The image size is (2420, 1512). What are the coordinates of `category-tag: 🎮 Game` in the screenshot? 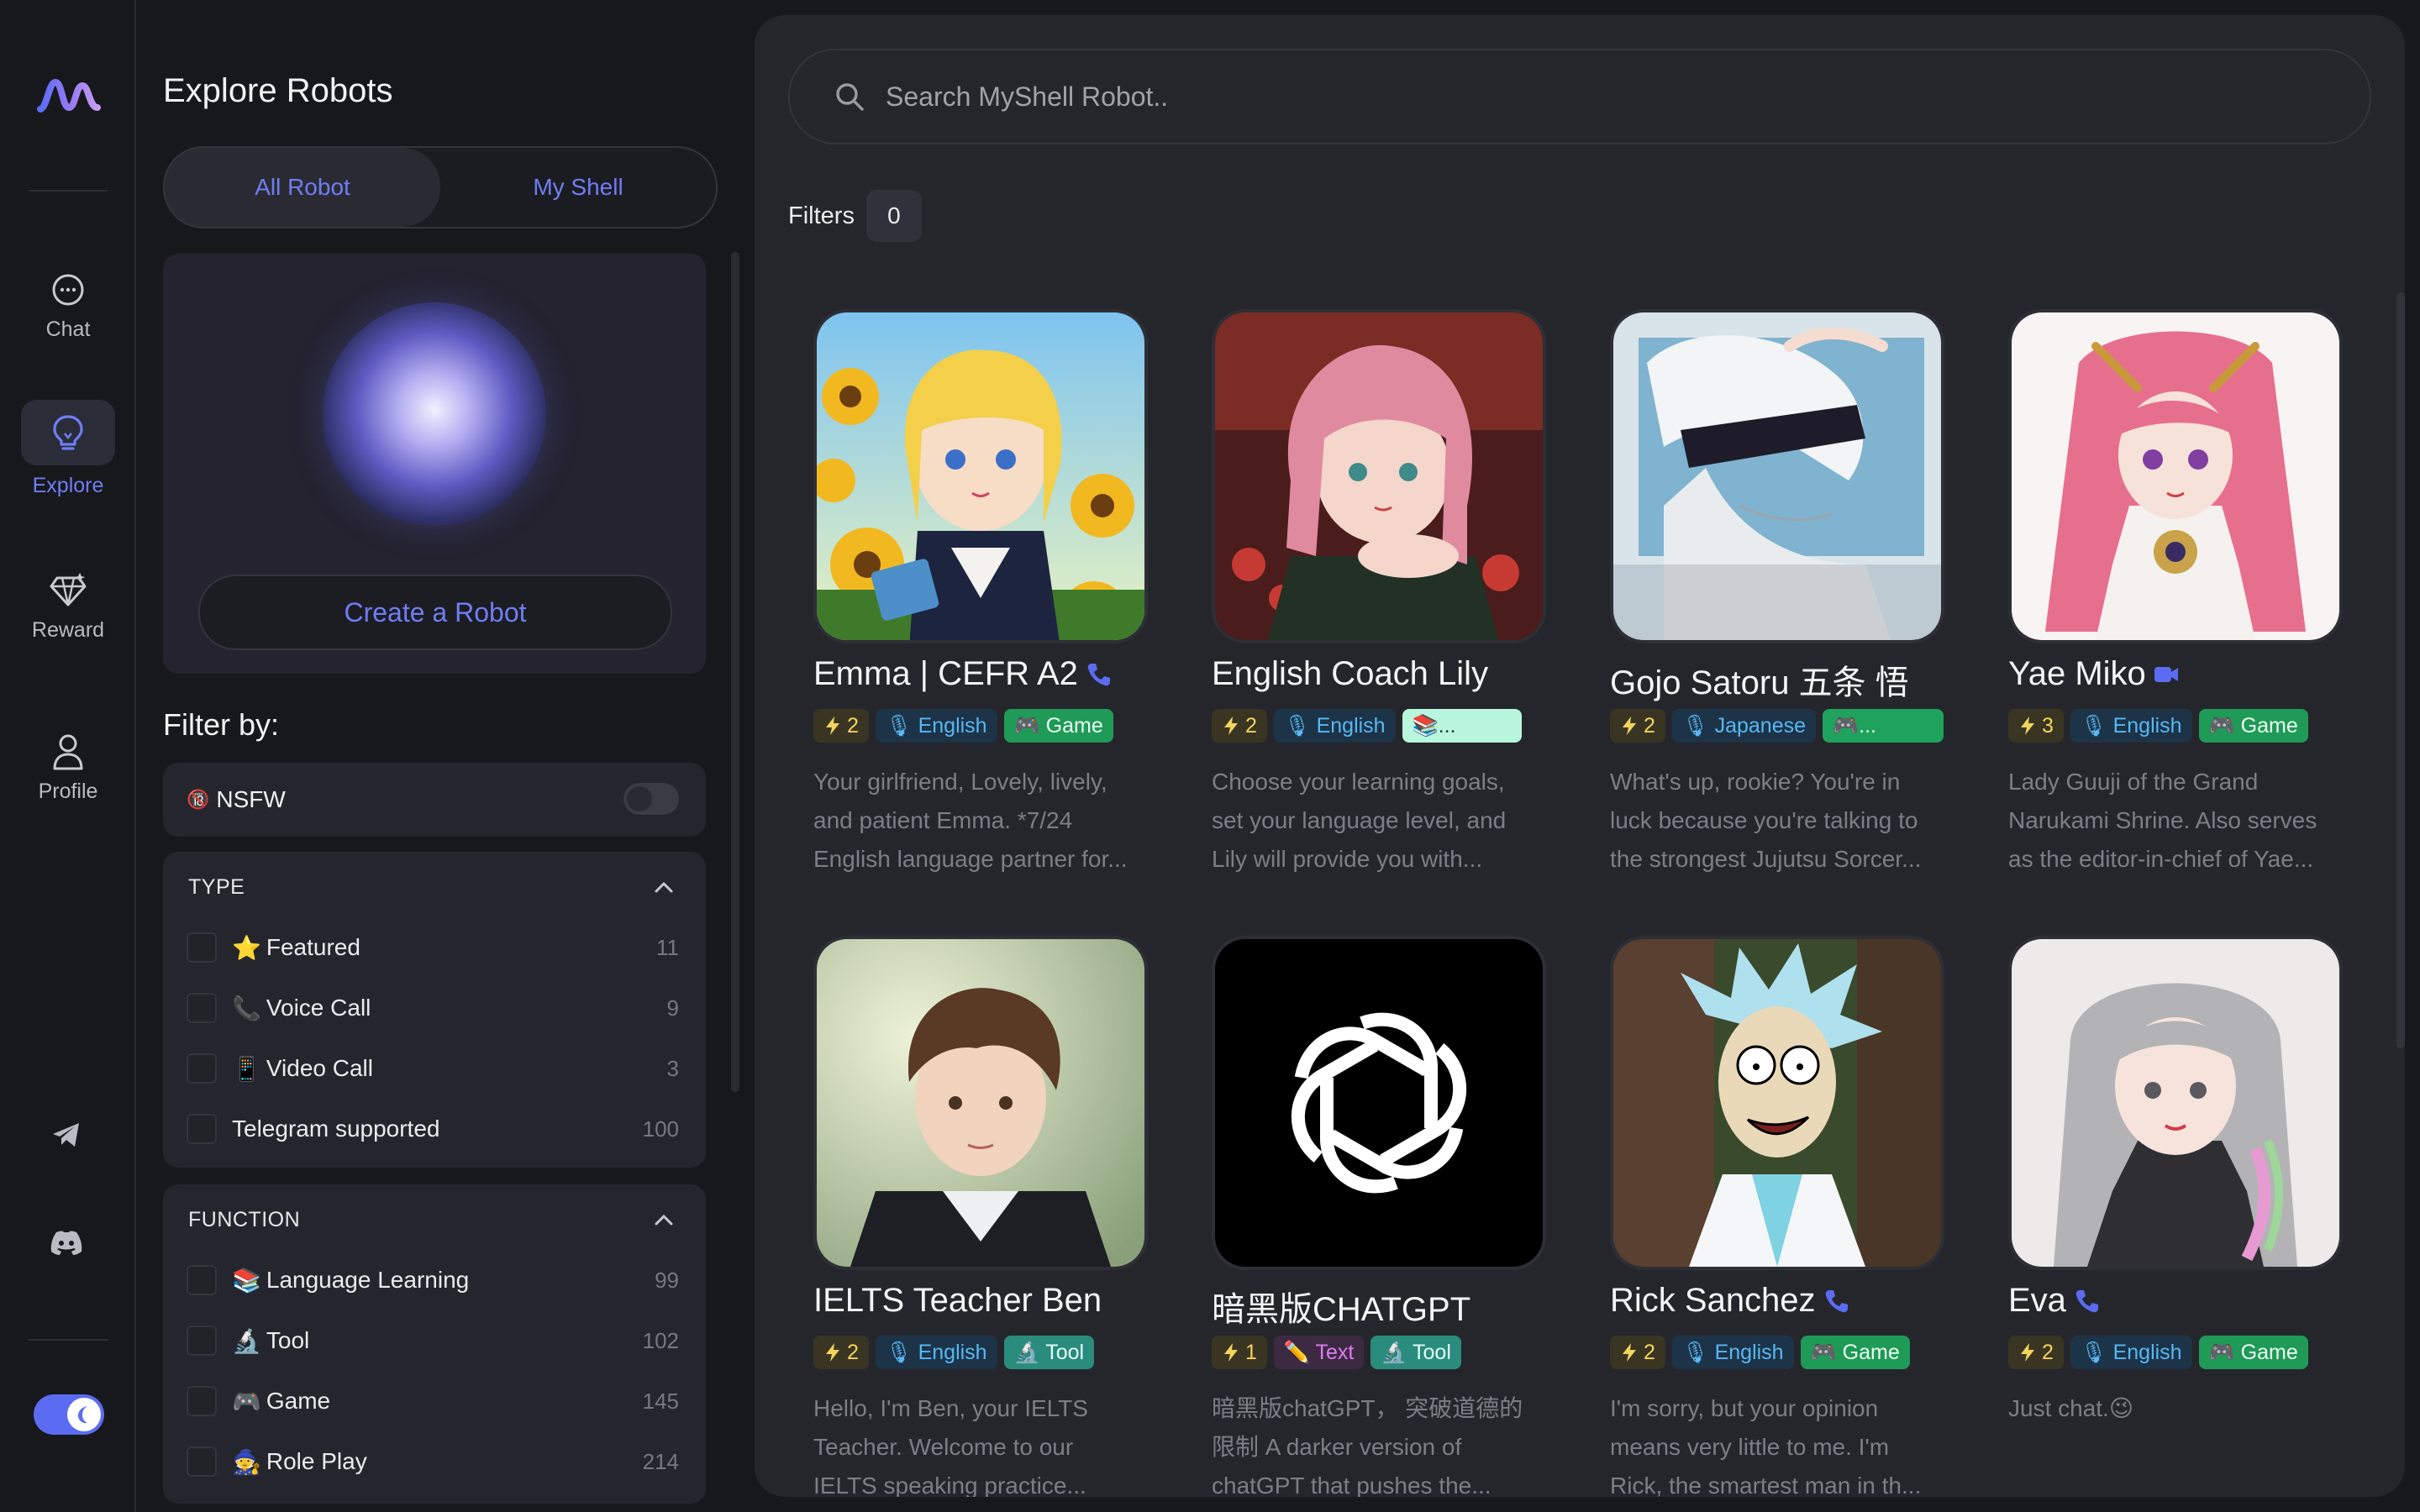 It's located at (2253, 726).